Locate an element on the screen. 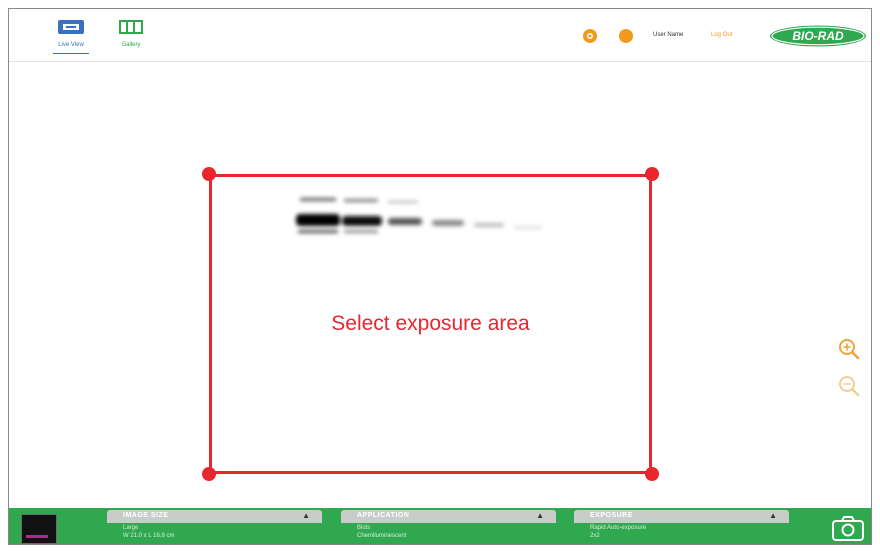 Image resolution: width=880 pixels, height=553 pixels. application-value: Blots is located at coordinates (364, 528).